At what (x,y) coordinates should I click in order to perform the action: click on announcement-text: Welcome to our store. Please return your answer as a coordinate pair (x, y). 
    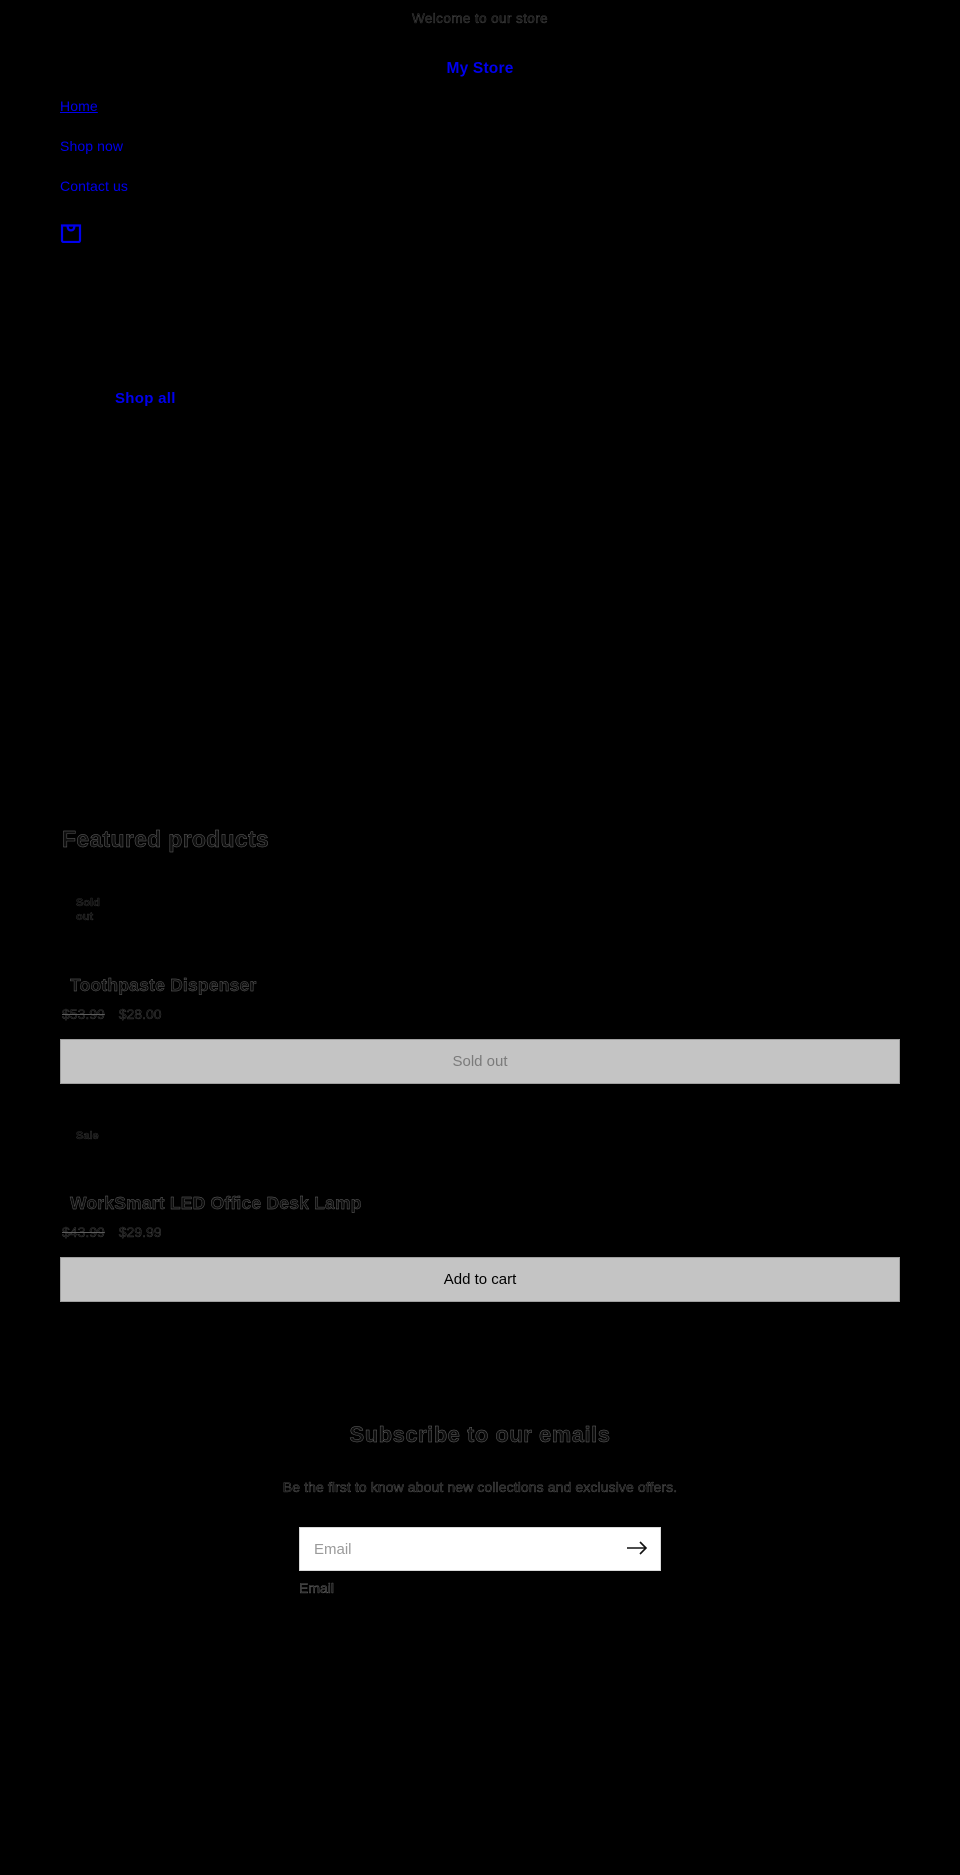
    Looking at the image, I should click on (480, 18).